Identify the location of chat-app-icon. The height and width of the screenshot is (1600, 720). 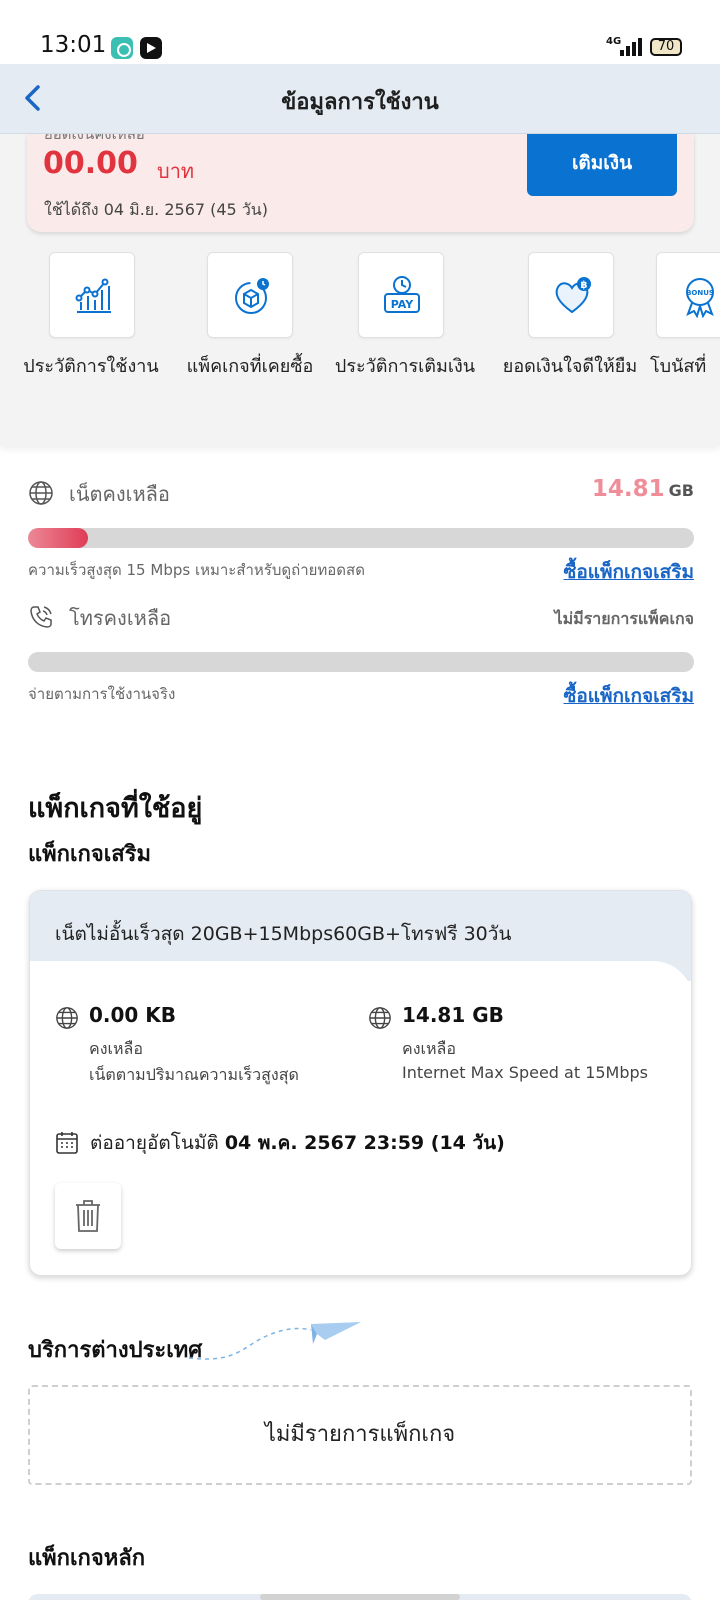
(122, 48).